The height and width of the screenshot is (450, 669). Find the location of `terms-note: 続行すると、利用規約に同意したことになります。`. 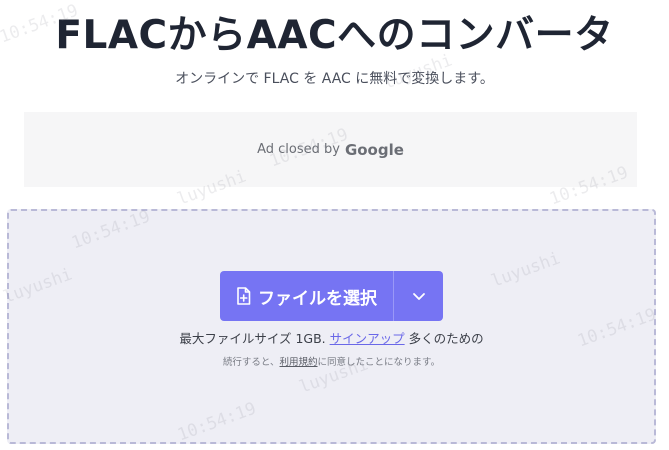

terms-note: 続行すると、利用規約に同意したことになります。 is located at coordinates (331, 361).